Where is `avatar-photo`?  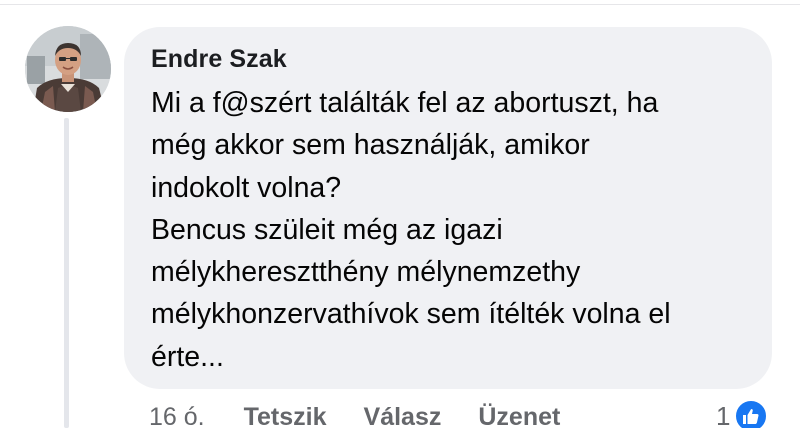
avatar-photo is located at coordinates (68, 69).